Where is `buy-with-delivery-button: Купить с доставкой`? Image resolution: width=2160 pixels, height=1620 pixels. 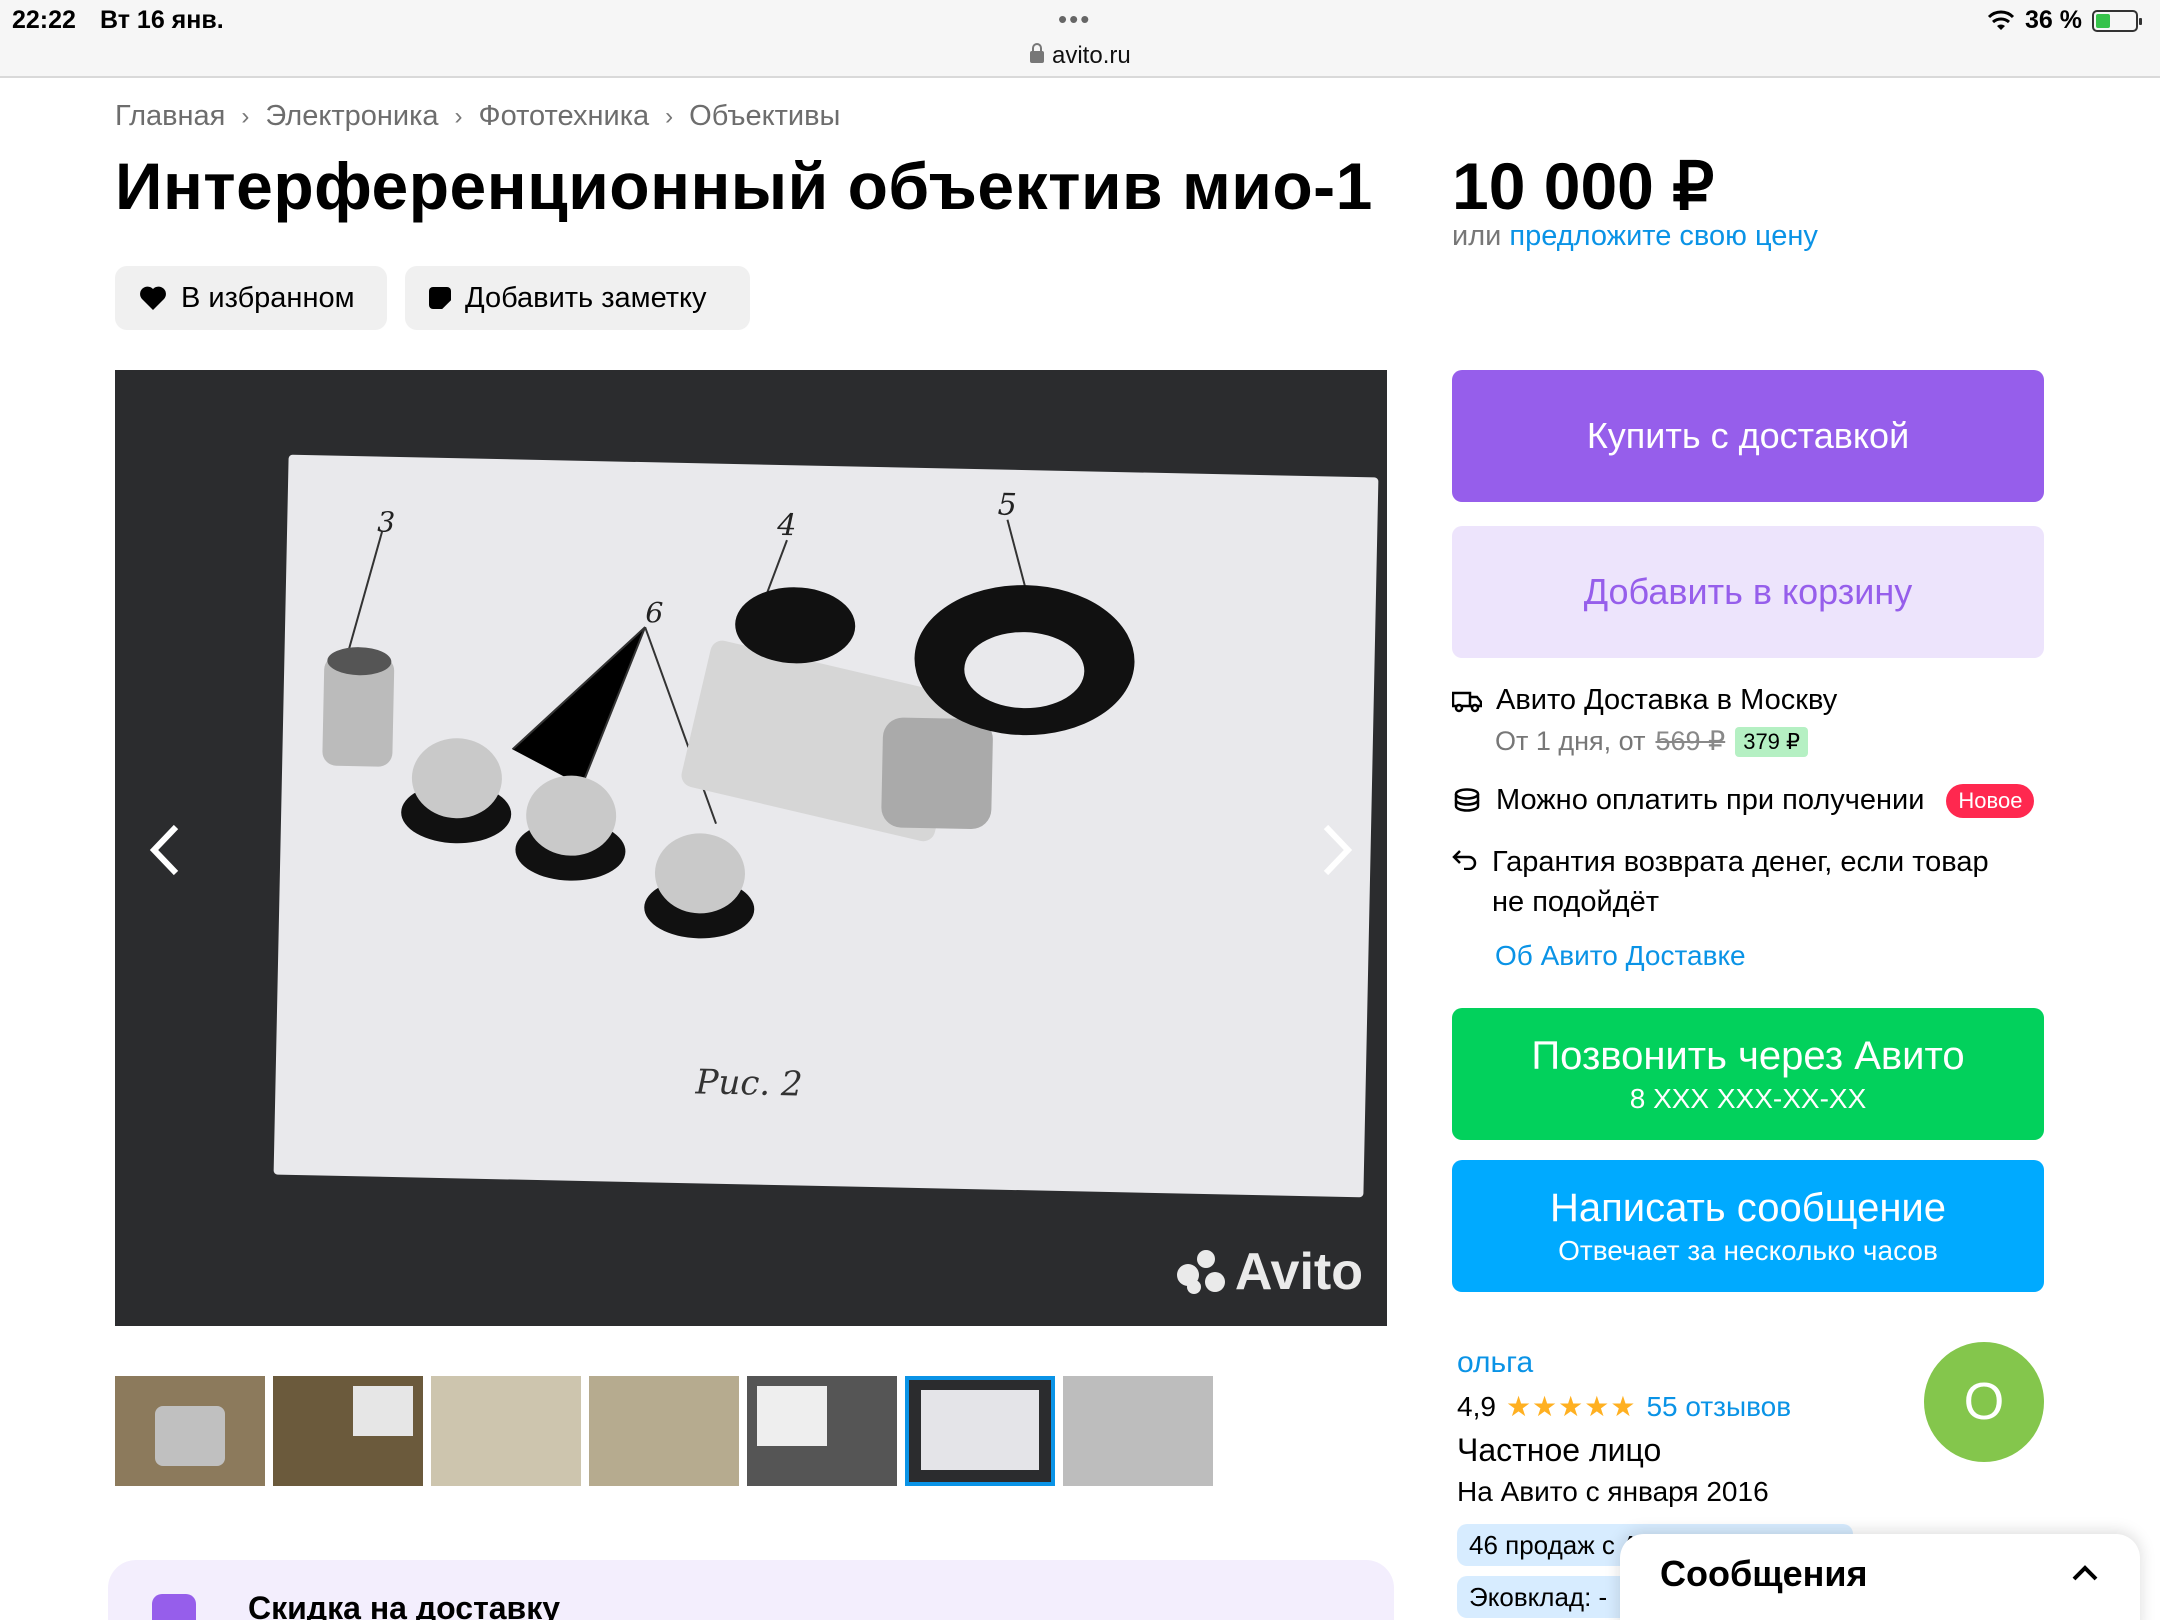
buy-with-delivery-button: Купить с доставкой is located at coordinates (1748, 436).